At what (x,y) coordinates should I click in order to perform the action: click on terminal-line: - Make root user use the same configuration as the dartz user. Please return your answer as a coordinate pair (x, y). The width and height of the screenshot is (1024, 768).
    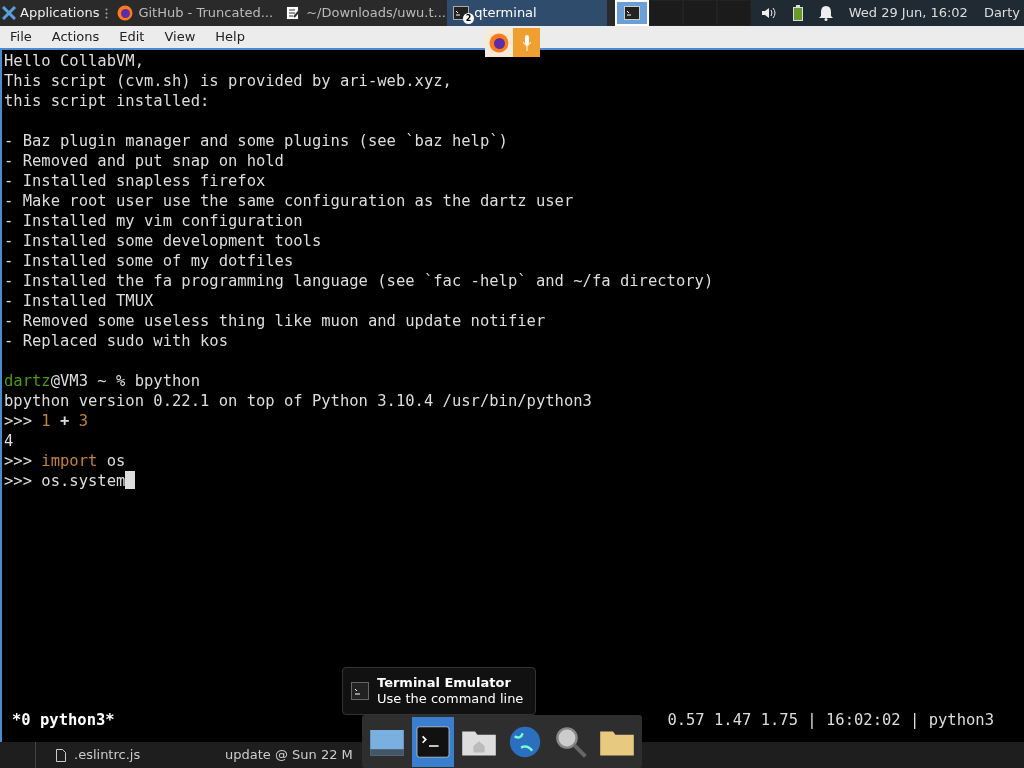
    Looking at the image, I should click on (289, 201).